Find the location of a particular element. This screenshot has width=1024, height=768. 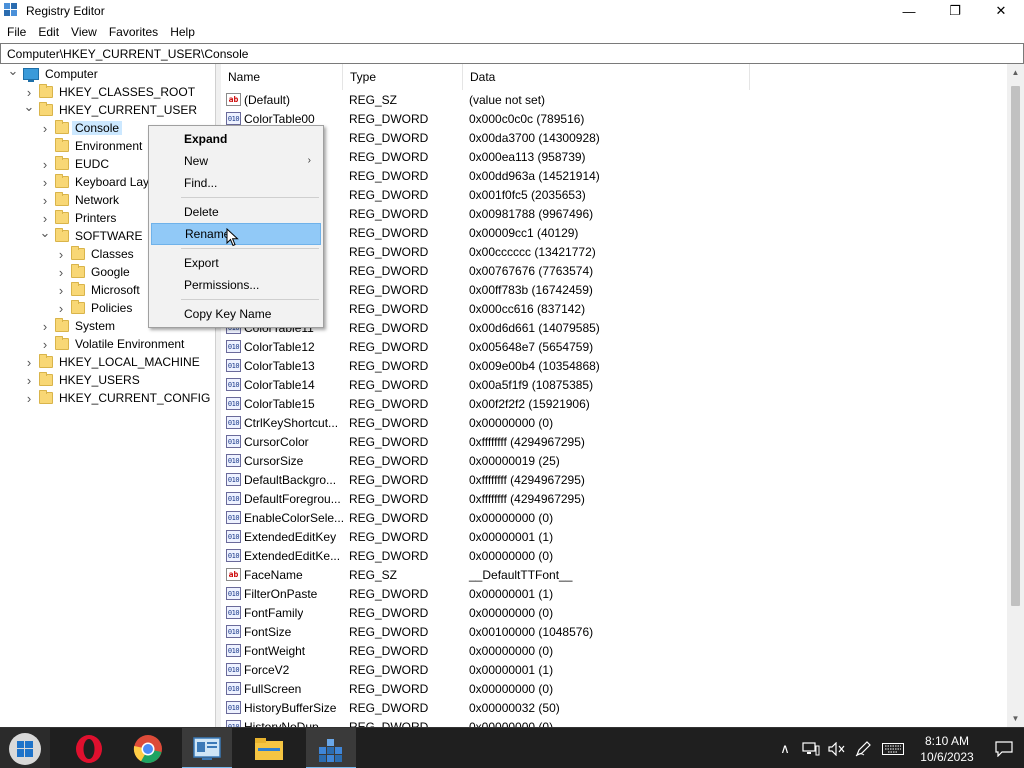

tree-item-classes: › Classes is located at coordinates (94, 254).